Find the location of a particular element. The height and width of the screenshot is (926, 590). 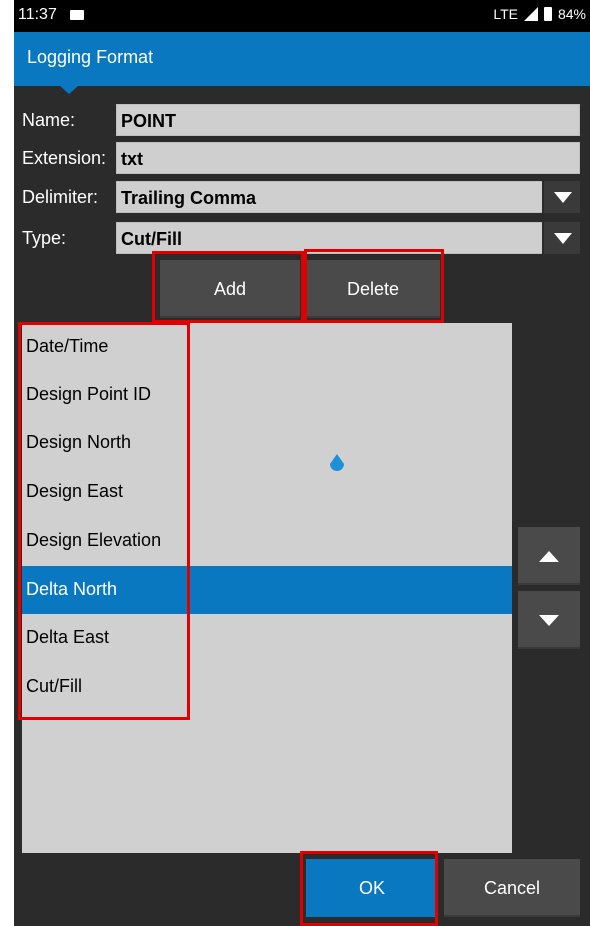

status-time: 11:37 is located at coordinates (37, 14).